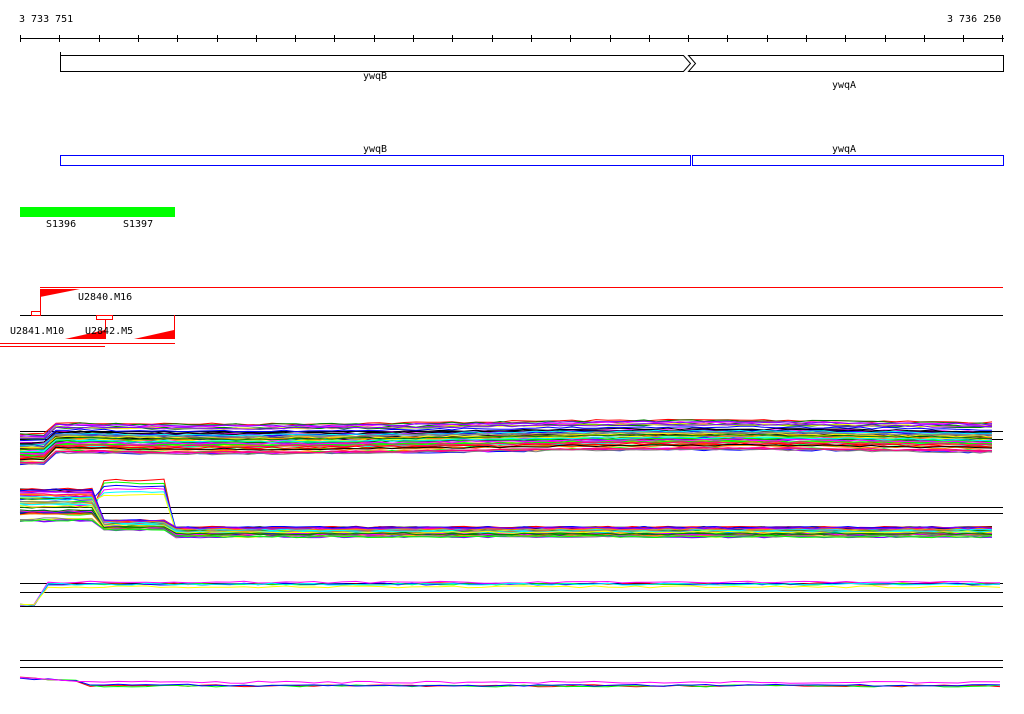 This screenshot has height=714, width=1024. What do you see at coordinates (845, 63) in the screenshot?
I see `gene-ywqA` at bounding box center [845, 63].